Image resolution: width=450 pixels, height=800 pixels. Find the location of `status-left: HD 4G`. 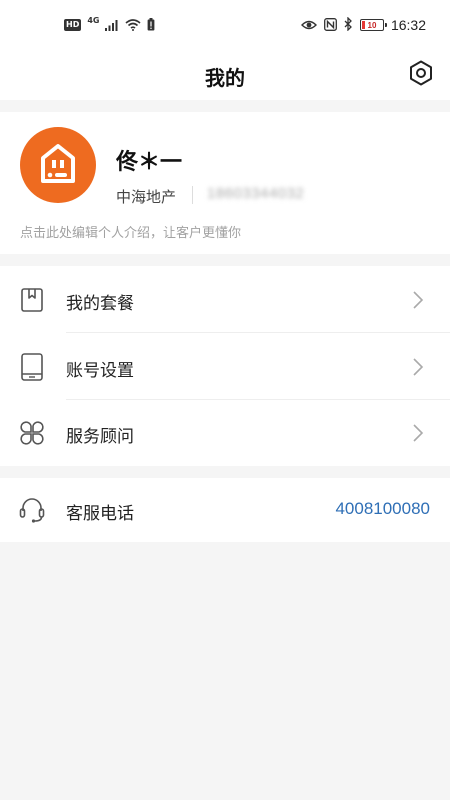

status-left: HD 4G is located at coordinates (109, 25).